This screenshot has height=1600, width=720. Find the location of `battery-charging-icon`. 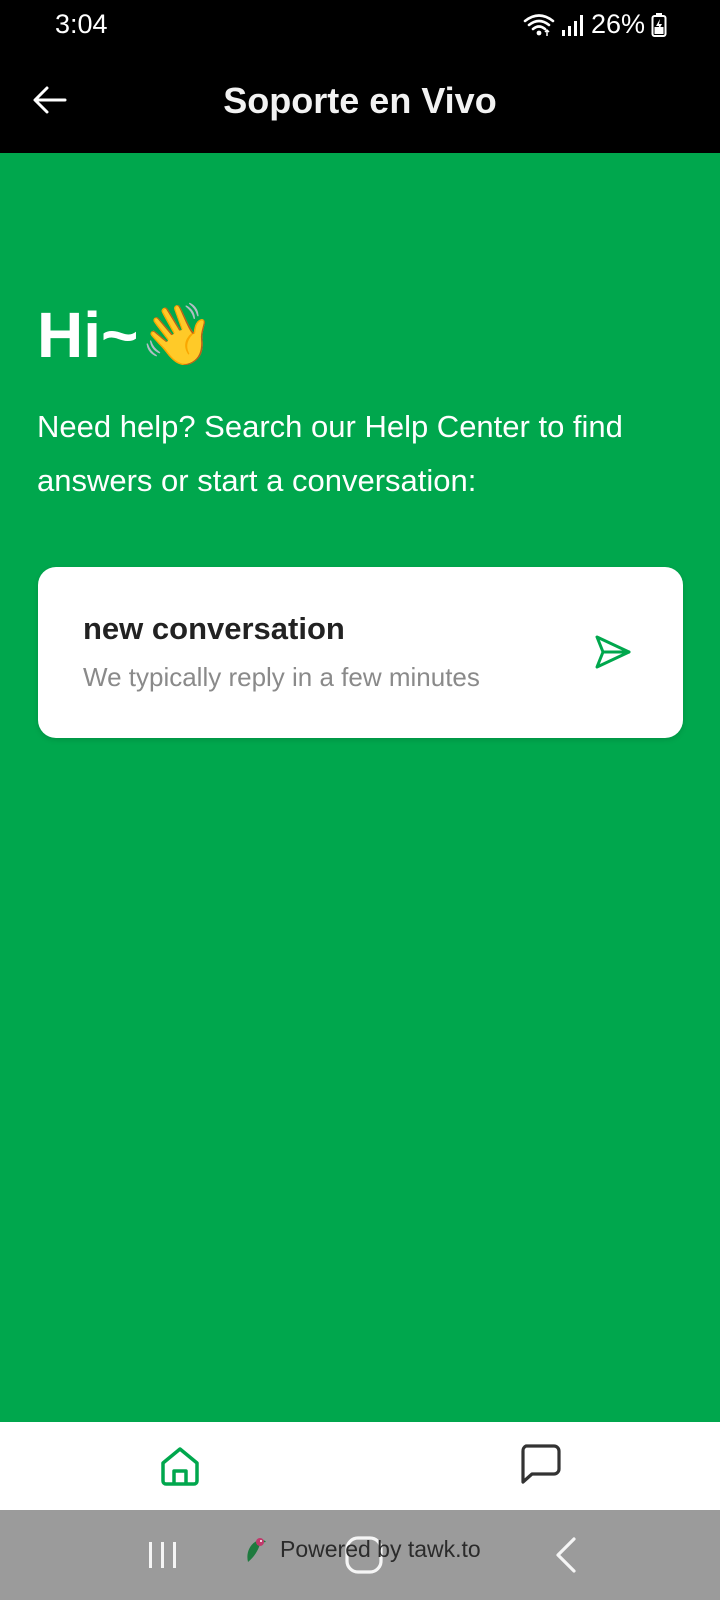

battery-charging-icon is located at coordinates (659, 24).